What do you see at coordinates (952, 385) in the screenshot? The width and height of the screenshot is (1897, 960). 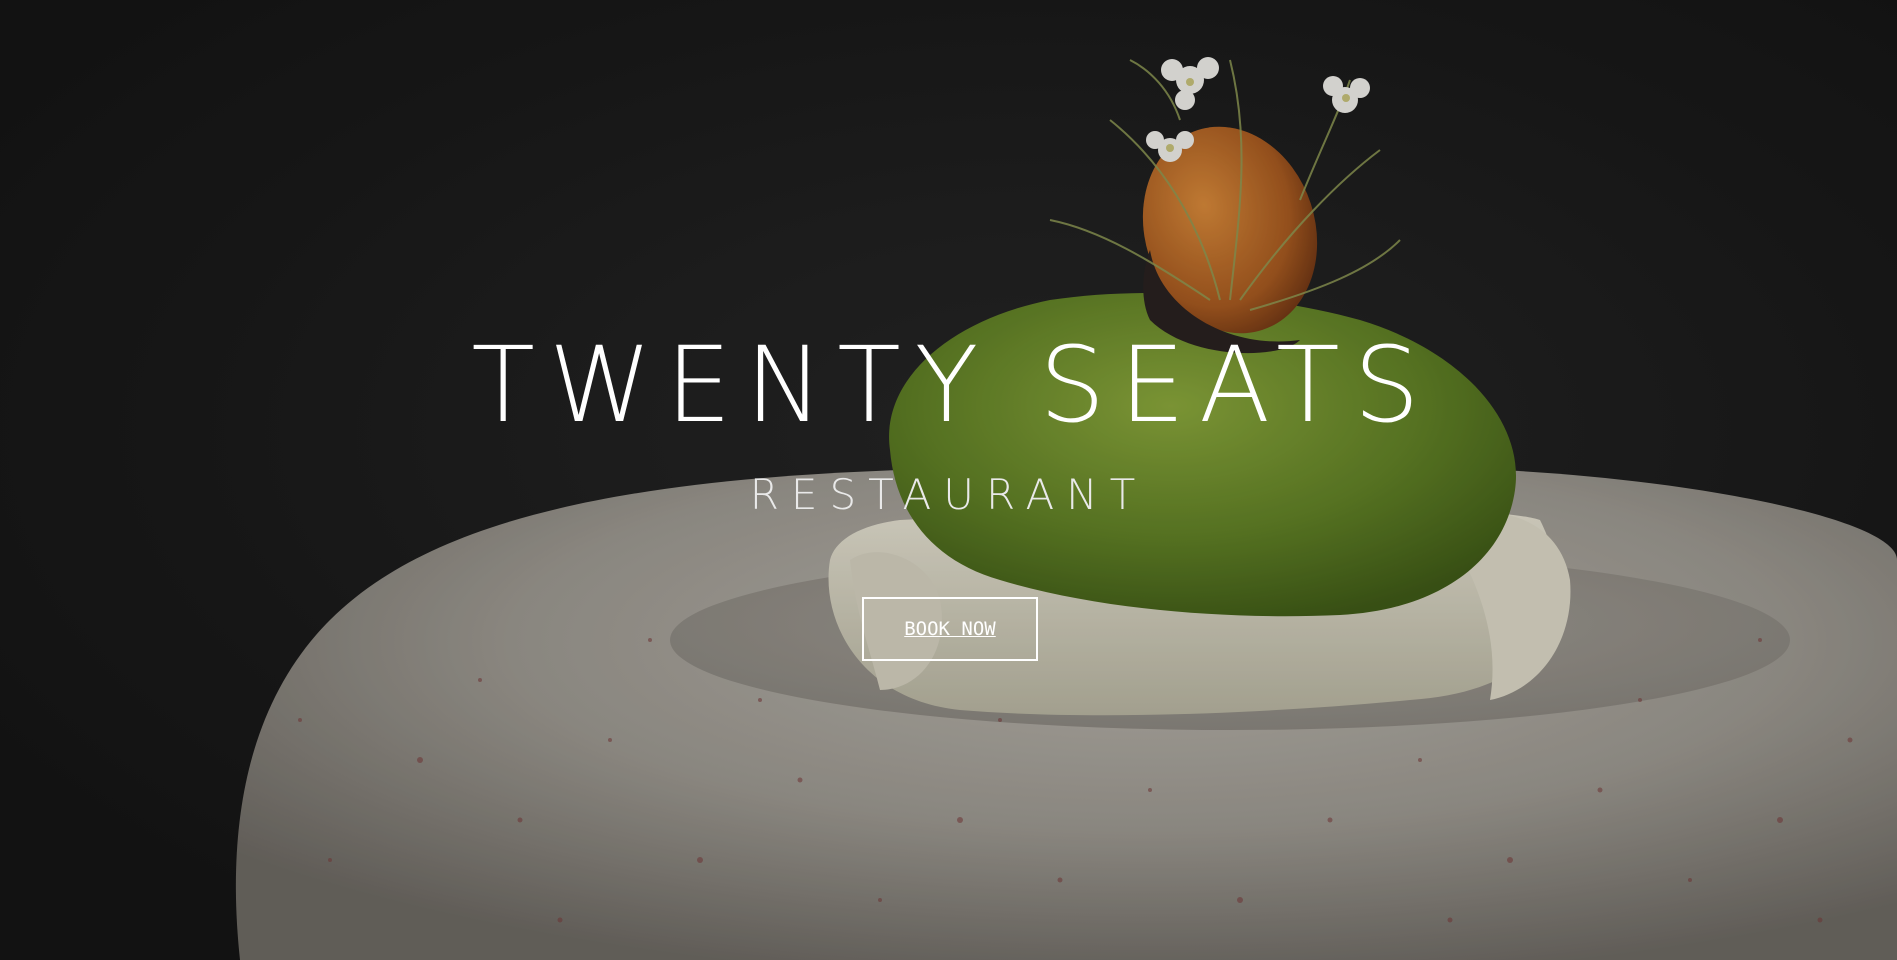 I see `restaurant-title: TWENTY SEATS` at bounding box center [952, 385].